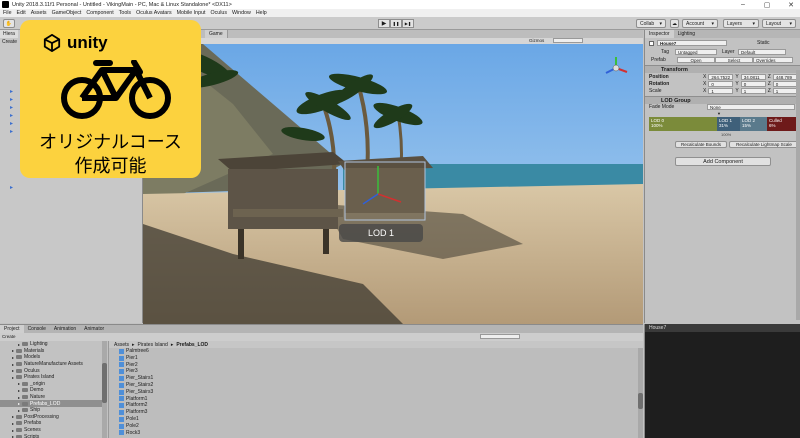  Describe the element at coordinates (136, 419) in the screenshot. I see `file-item: Pole1` at that location.